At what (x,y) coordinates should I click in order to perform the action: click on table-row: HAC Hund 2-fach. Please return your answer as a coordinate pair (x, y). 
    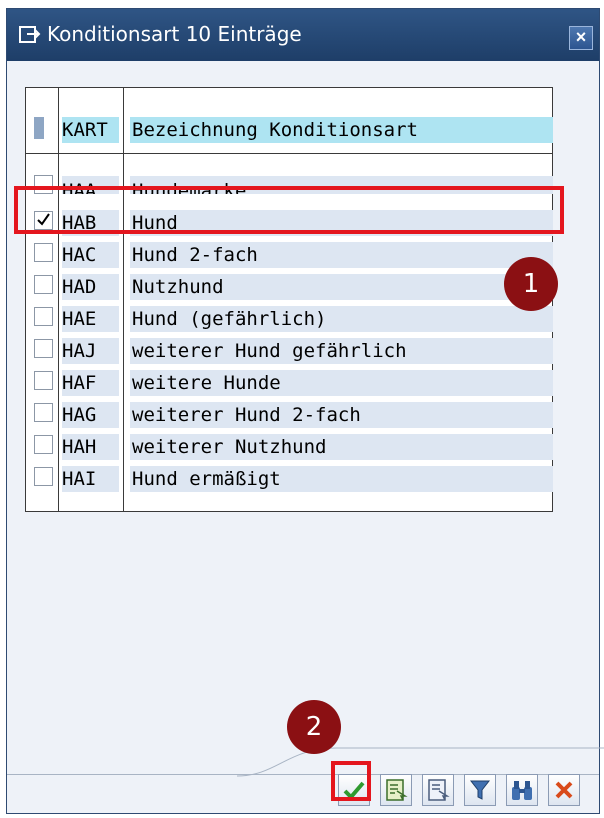
    Looking at the image, I should click on (289, 254).